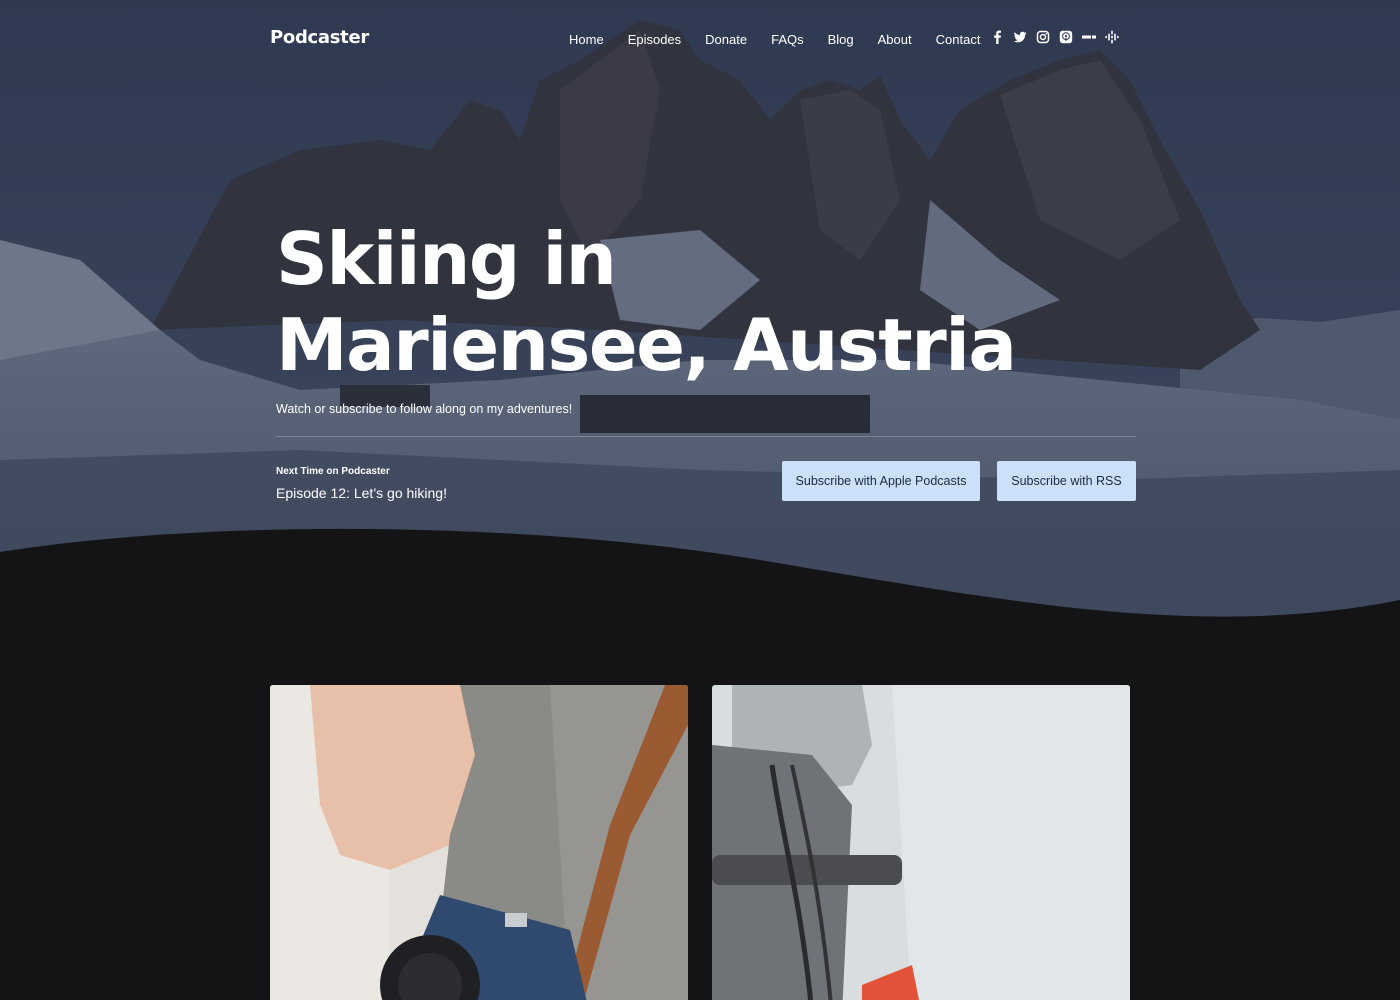 Image resolution: width=1400 pixels, height=1000 pixels. Describe the element at coordinates (1066, 481) in the screenshot. I see `subscribe-rss-button: Subscribe with RSS` at that location.